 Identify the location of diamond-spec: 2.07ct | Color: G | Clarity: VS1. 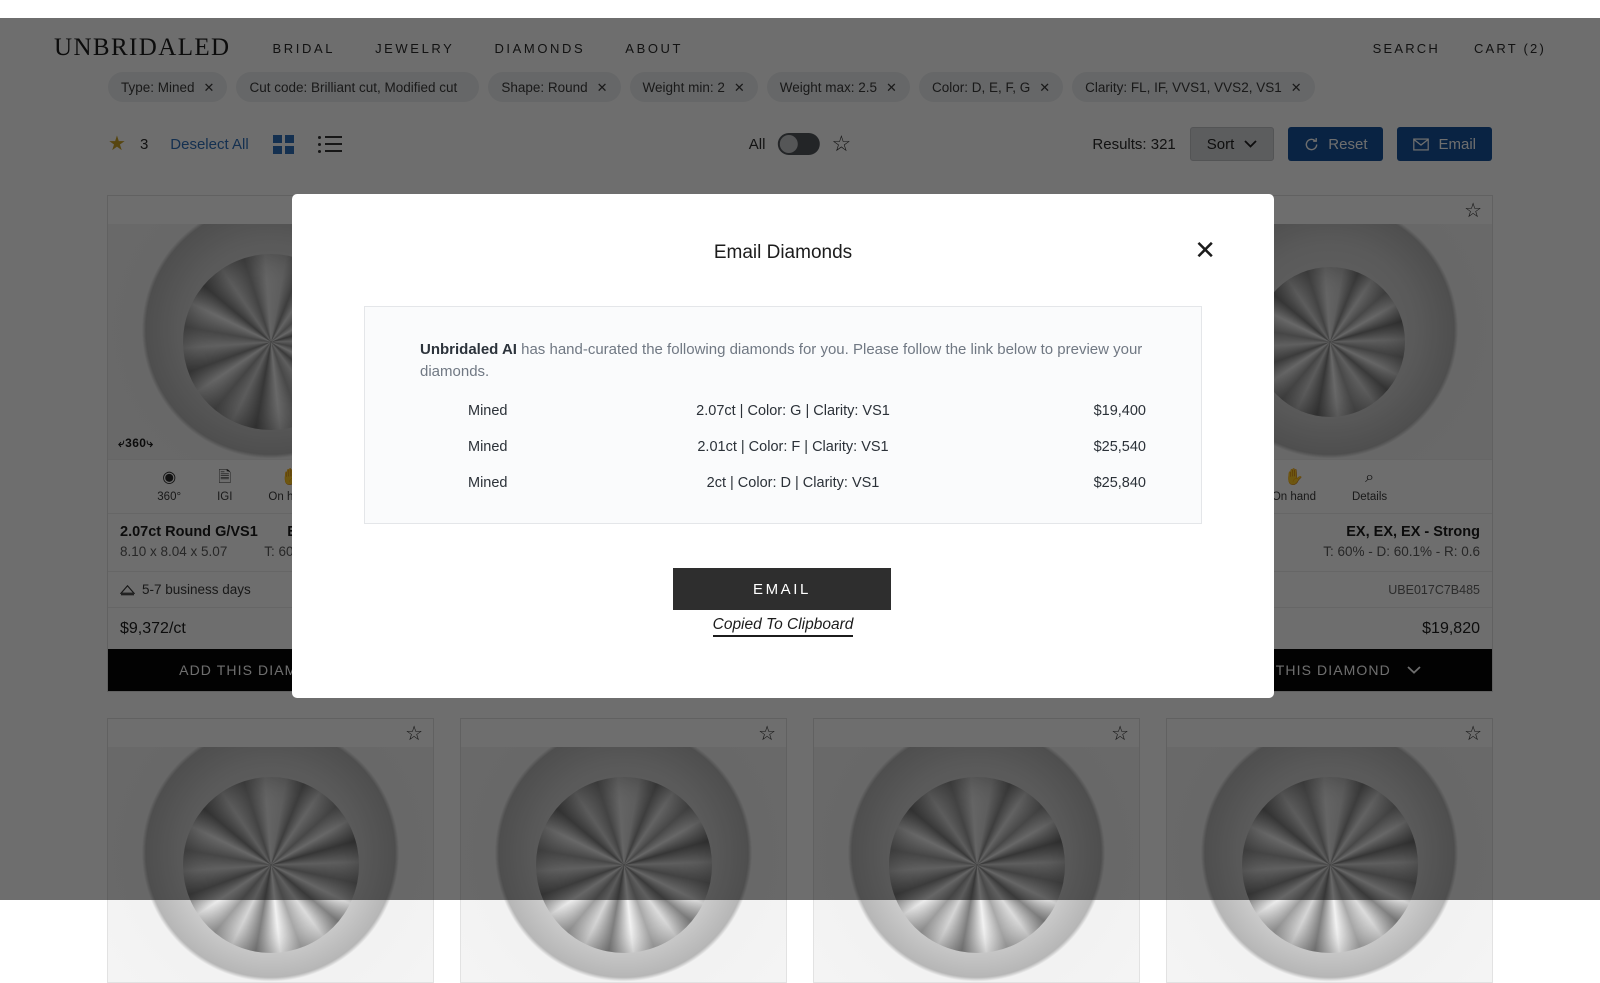
(793, 411).